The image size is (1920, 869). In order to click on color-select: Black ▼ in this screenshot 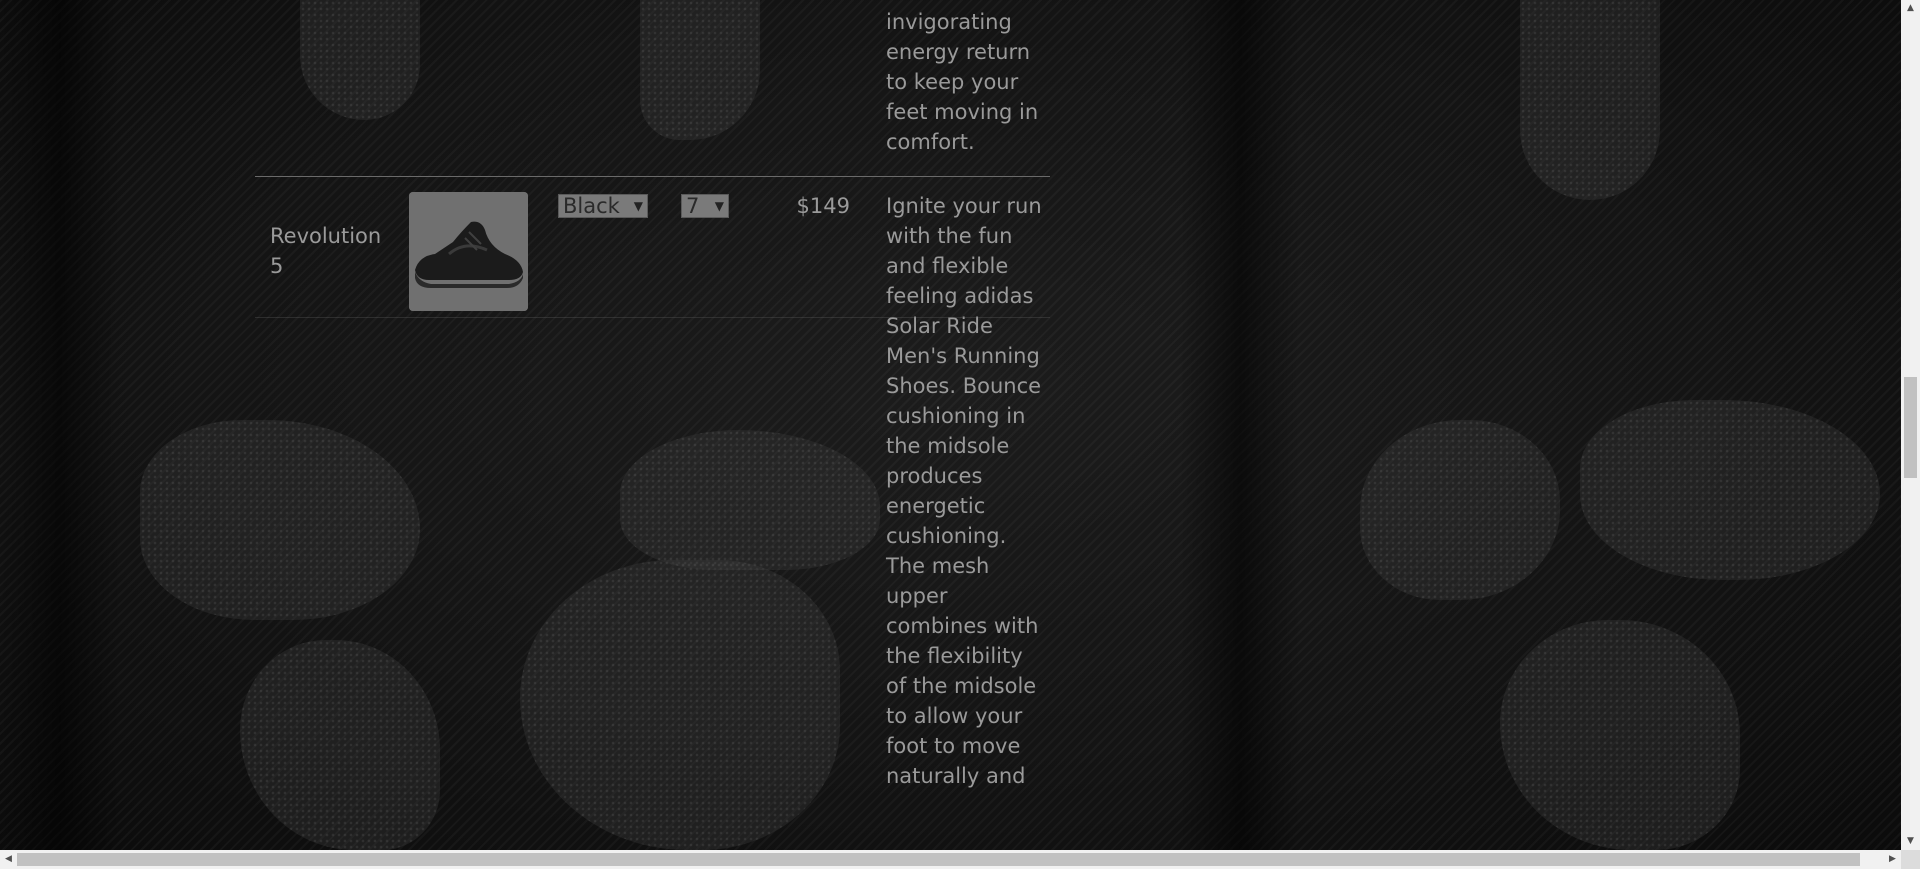, I will do `click(603, 206)`.